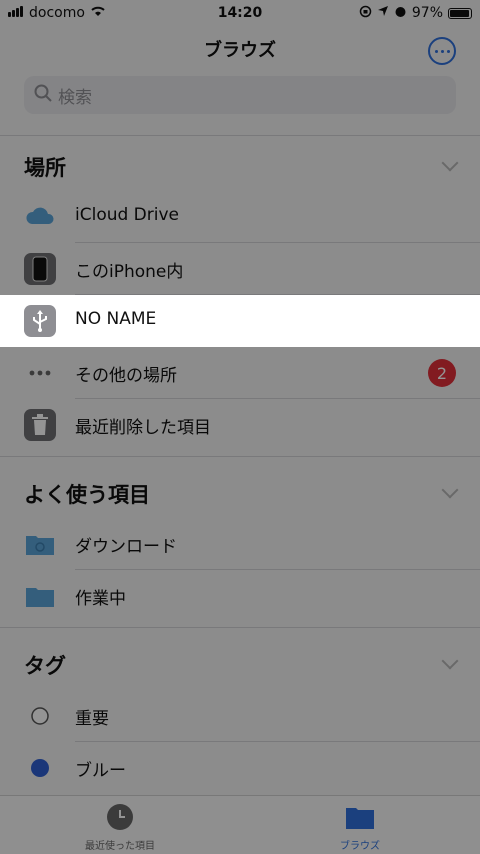 The height and width of the screenshot is (854, 480). What do you see at coordinates (240, 321) in the screenshot?
I see `list-item-no-name: NO NAME` at bounding box center [240, 321].